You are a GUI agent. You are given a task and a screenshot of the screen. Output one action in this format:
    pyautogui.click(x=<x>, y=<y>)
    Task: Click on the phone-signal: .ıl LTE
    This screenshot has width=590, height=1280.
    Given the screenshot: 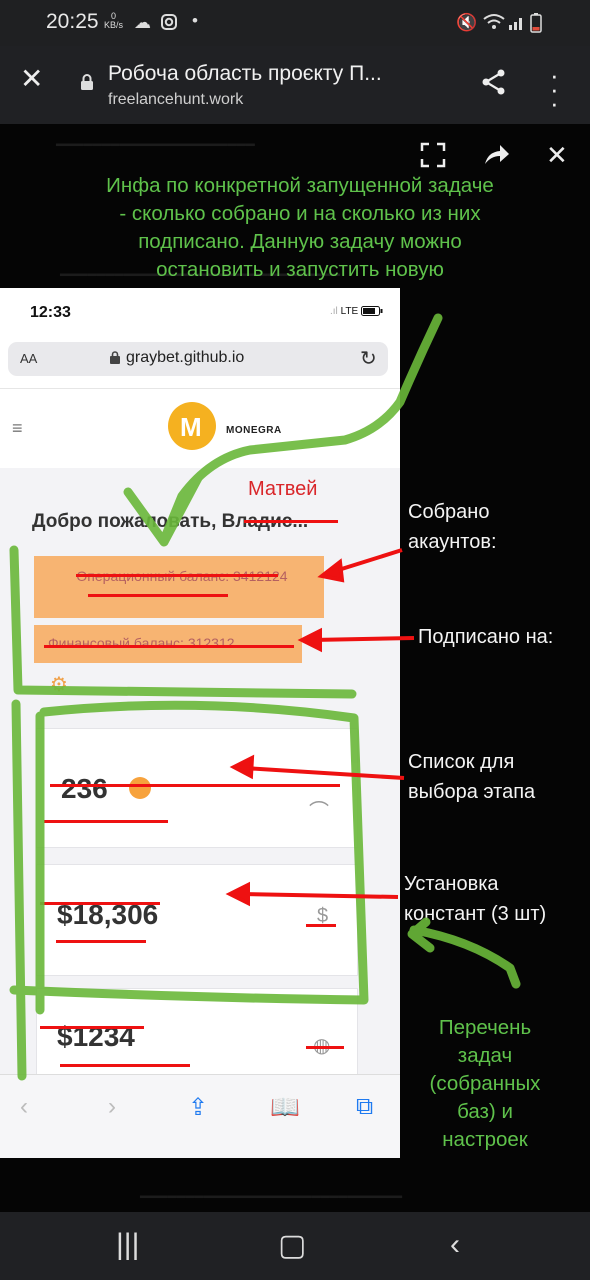 What is the action you would take?
    pyautogui.click(x=356, y=311)
    